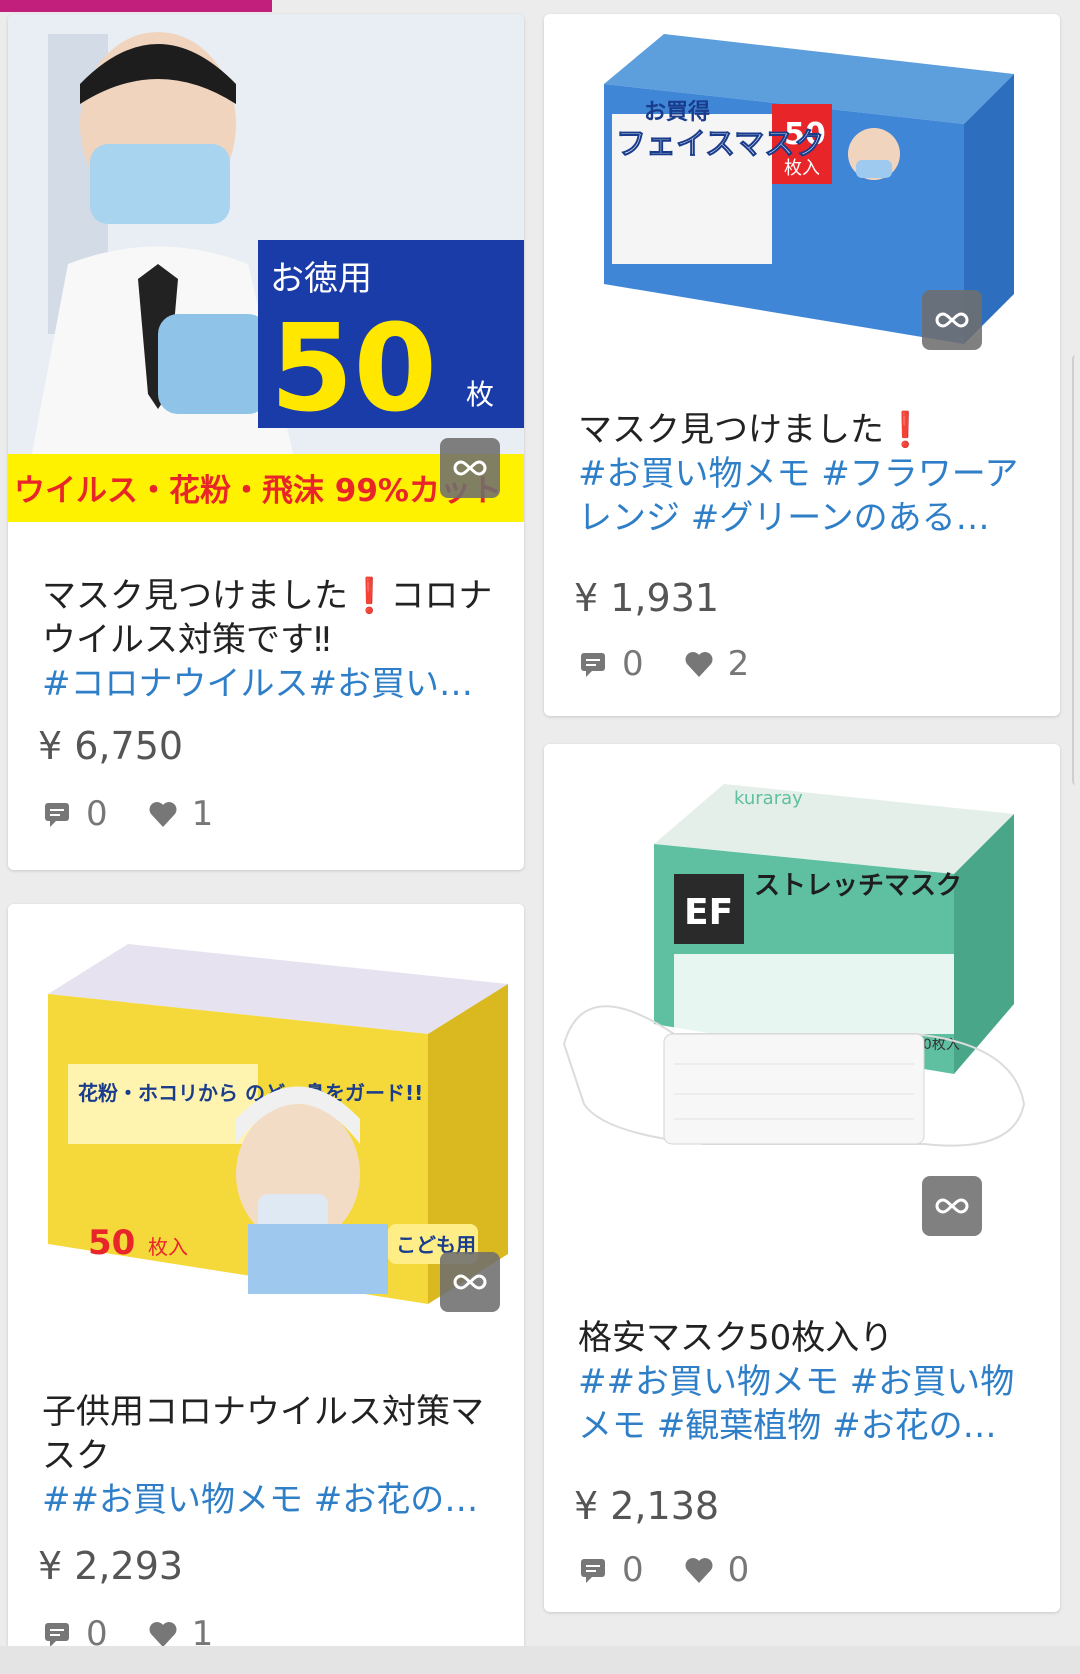 The height and width of the screenshot is (1674, 1080). What do you see at coordinates (266, 1114) in the screenshot?
I see `product-image: 花粉・ホコリから のど・鼻をガード!! 50 枚入 こども用` at bounding box center [266, 1114].